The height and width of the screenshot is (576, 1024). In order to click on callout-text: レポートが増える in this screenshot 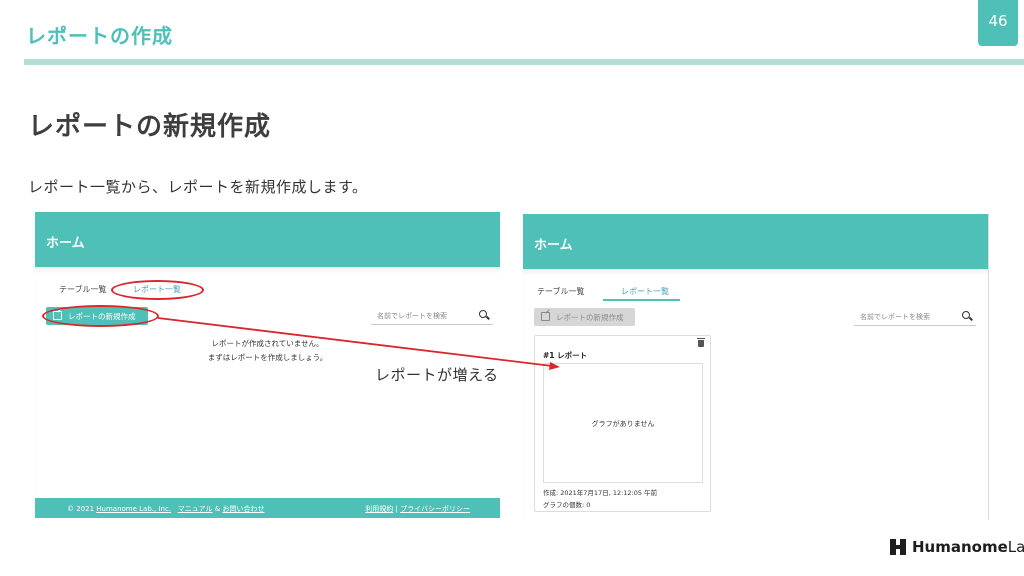, I will do `click(437, 375)`.